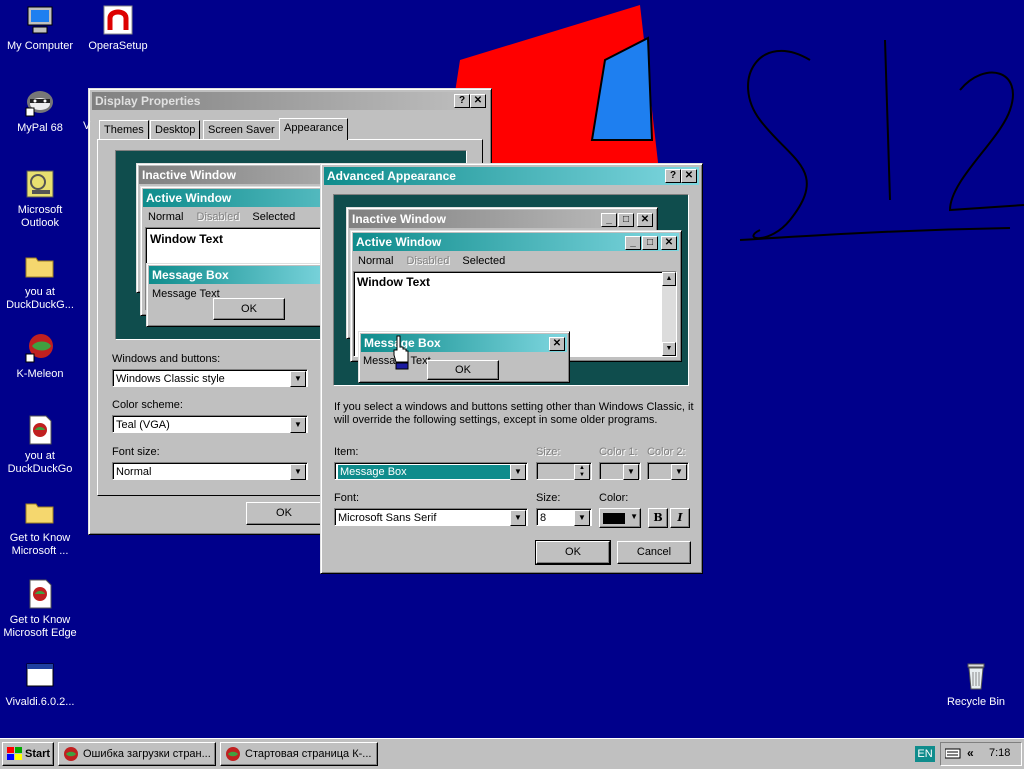  What do you see at coordinates (14, 753) in the screenshot?
I see `windows-logo-icon` at bounding box center [14, 753].